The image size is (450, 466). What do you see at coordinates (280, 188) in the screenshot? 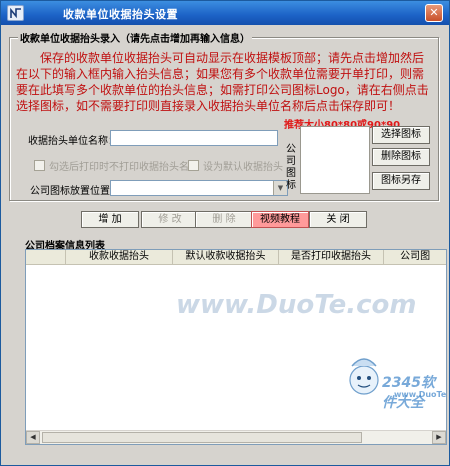
I see `chevron-down-icon: ▼` at bounding box center [280, 188].